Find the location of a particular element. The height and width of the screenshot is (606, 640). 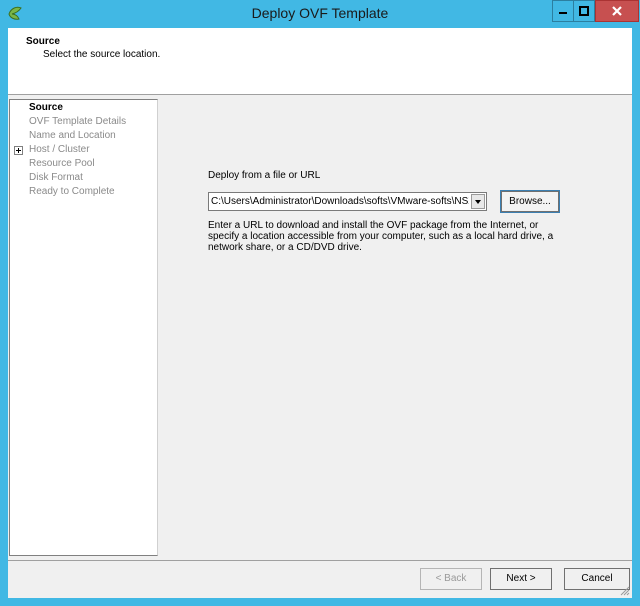

next-button: Next > is located at coordinates (521, 579).